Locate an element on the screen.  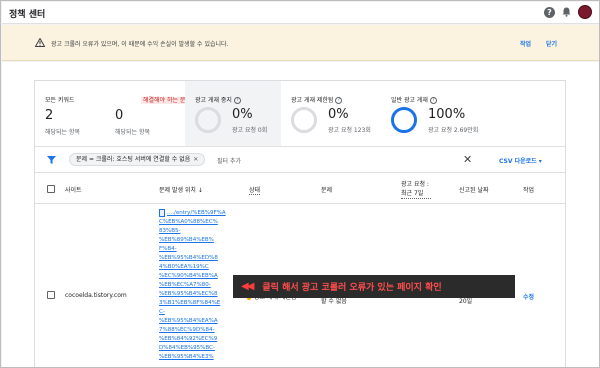
stat-card-ads-stopped: 광고 게재 중지? 0% 광고 요청 0회 is located at coordinates (233, 113).